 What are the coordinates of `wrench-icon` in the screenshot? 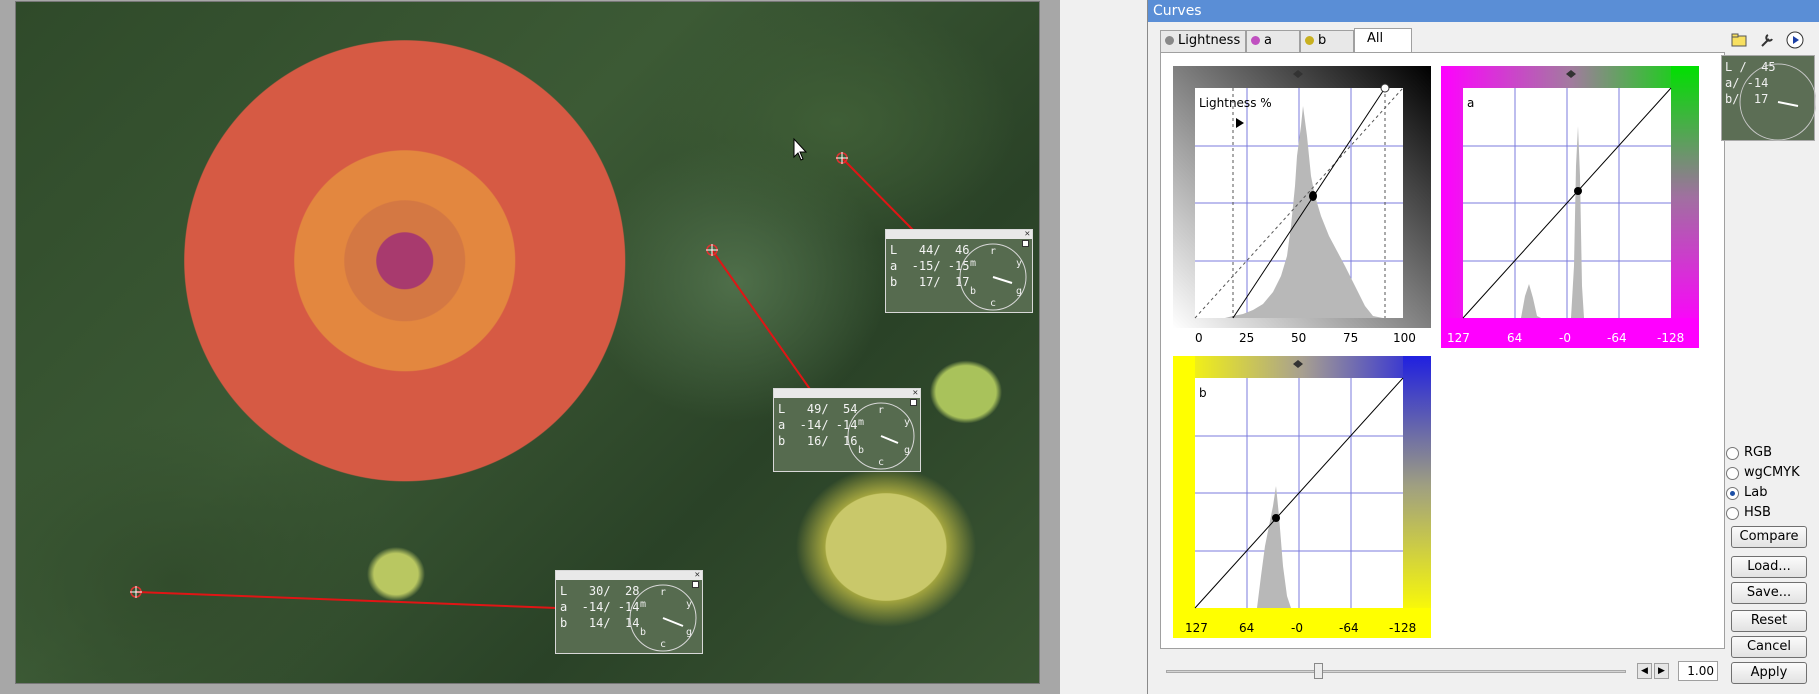 It's located at (1767, 40).